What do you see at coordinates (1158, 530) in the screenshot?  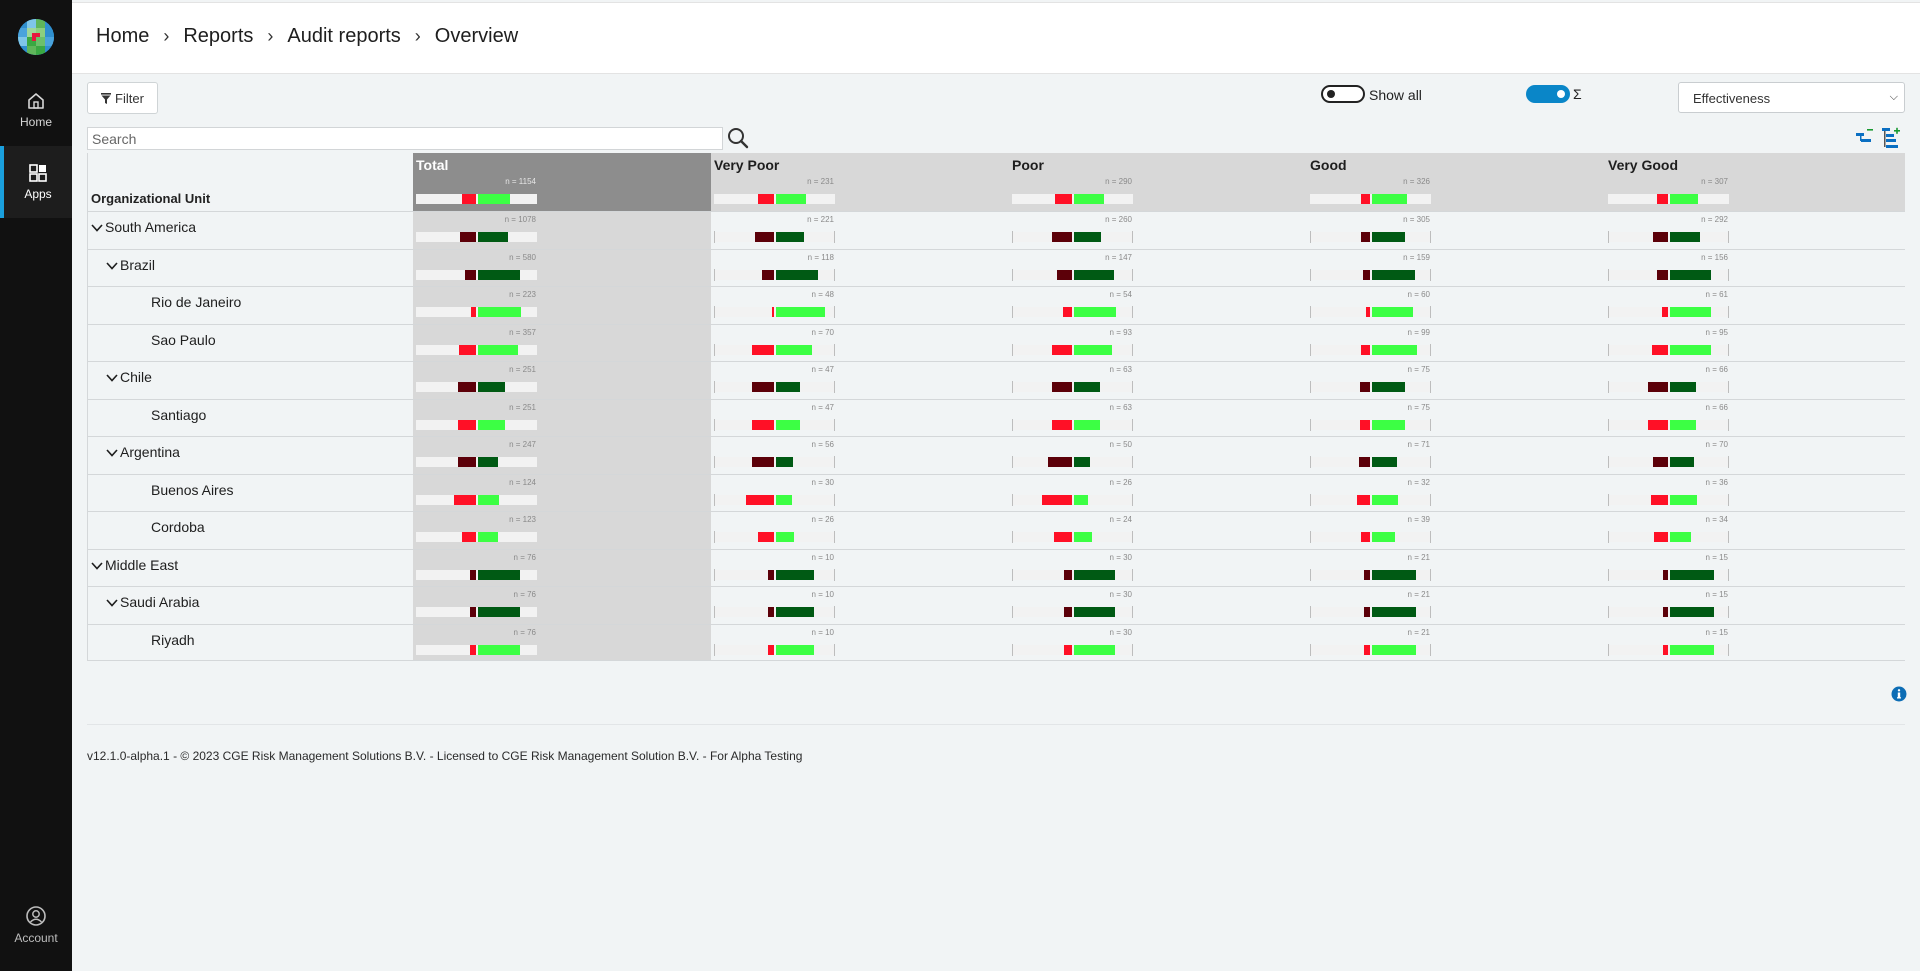 I see `value-cell: n = 24` at bounding box center [1158, 530].